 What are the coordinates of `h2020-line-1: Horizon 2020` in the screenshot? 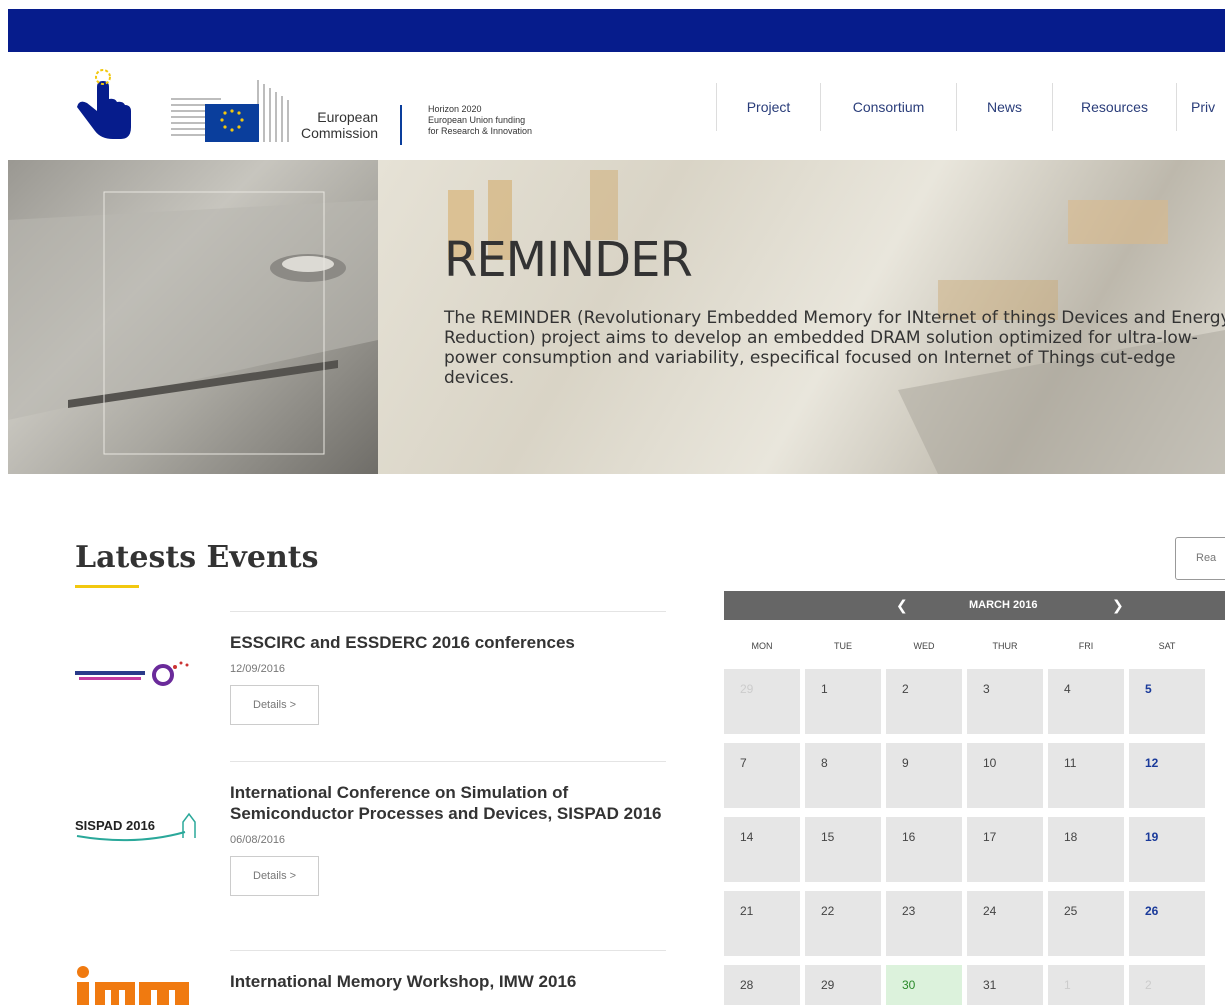 It's located at (455, 109).